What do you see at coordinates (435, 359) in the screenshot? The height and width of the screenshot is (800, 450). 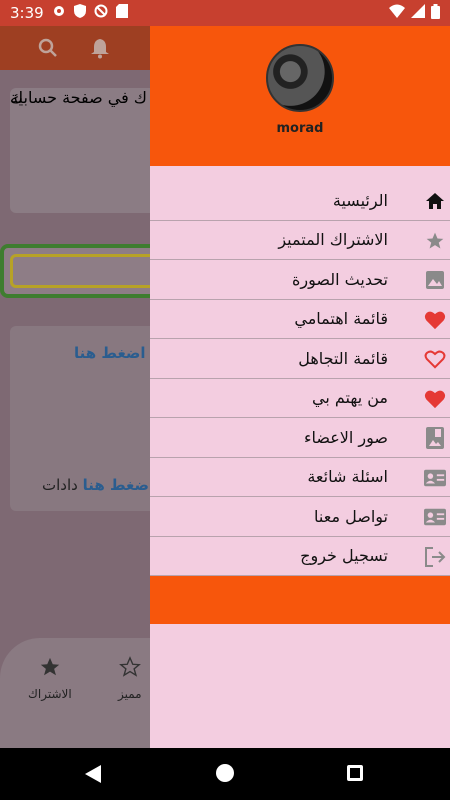 I see `heart-outline-icon` at bounding box center [435, 359].